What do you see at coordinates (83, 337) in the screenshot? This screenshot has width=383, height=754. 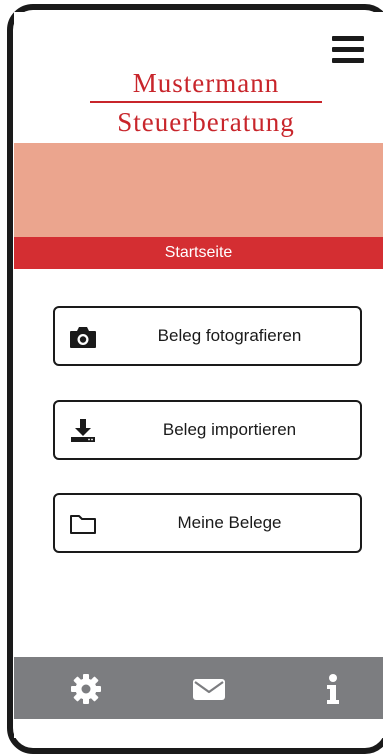 I see `camera-icon` at bounding box center [83, 337].